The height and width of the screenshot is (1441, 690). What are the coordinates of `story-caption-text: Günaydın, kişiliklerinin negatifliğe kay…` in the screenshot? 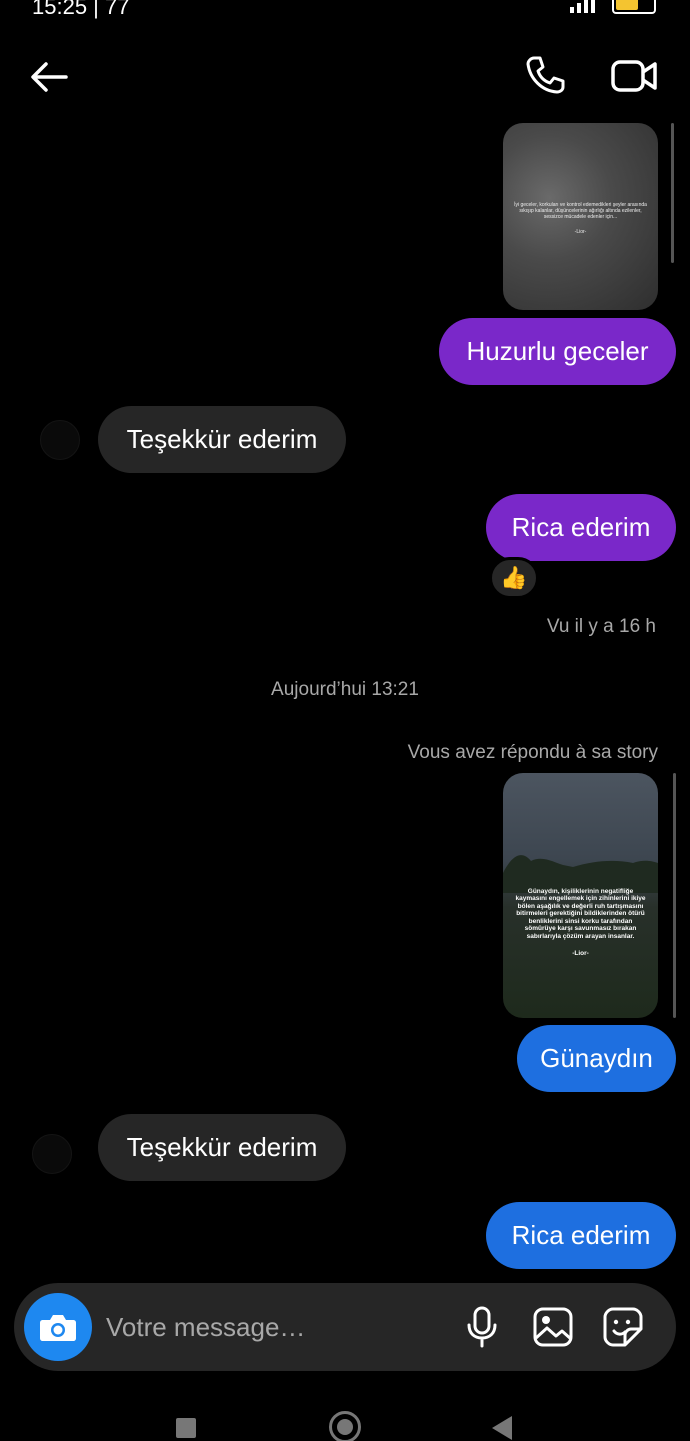 It's located at (580, 914).